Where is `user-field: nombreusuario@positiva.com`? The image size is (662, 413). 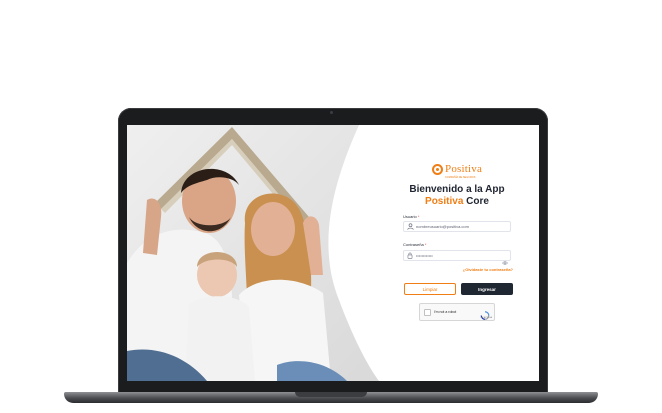 user-field: nombreusuario@positiva.com is located at coordinates (457, 226).